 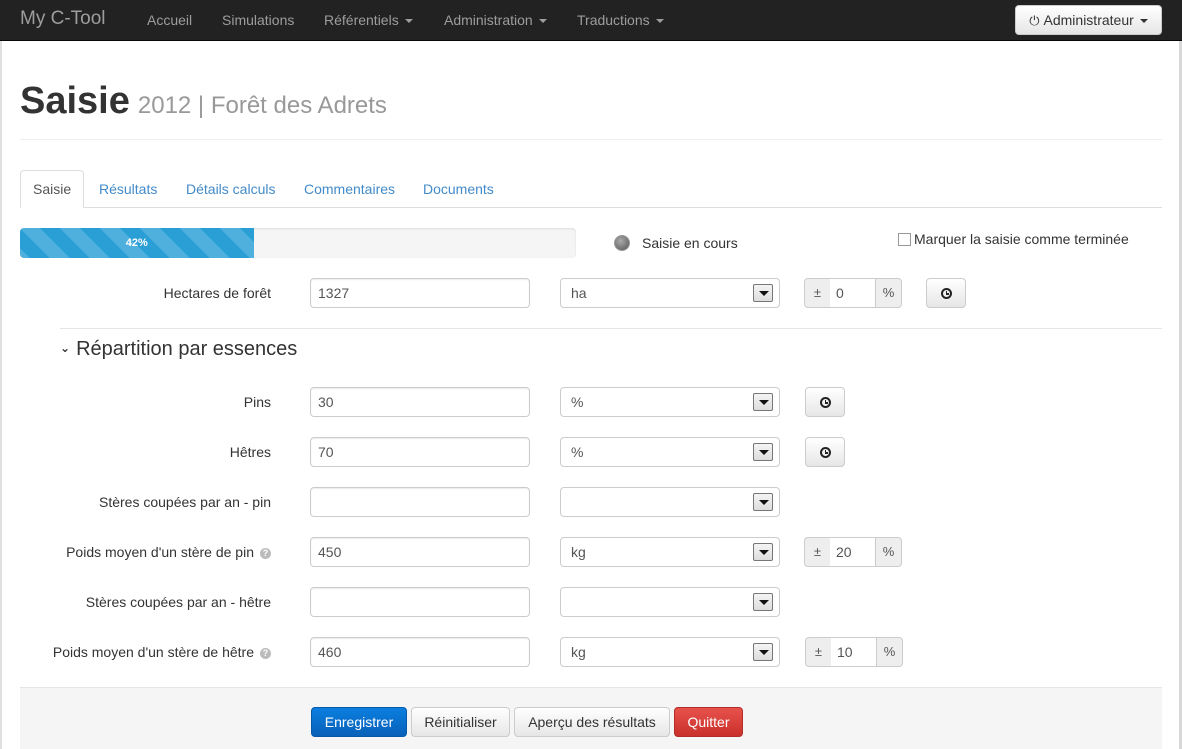 What do you see at coordinates (128, 189) in the screenshot?
I see `tab-resultats: Résultats` at bounding box center [128, 189].